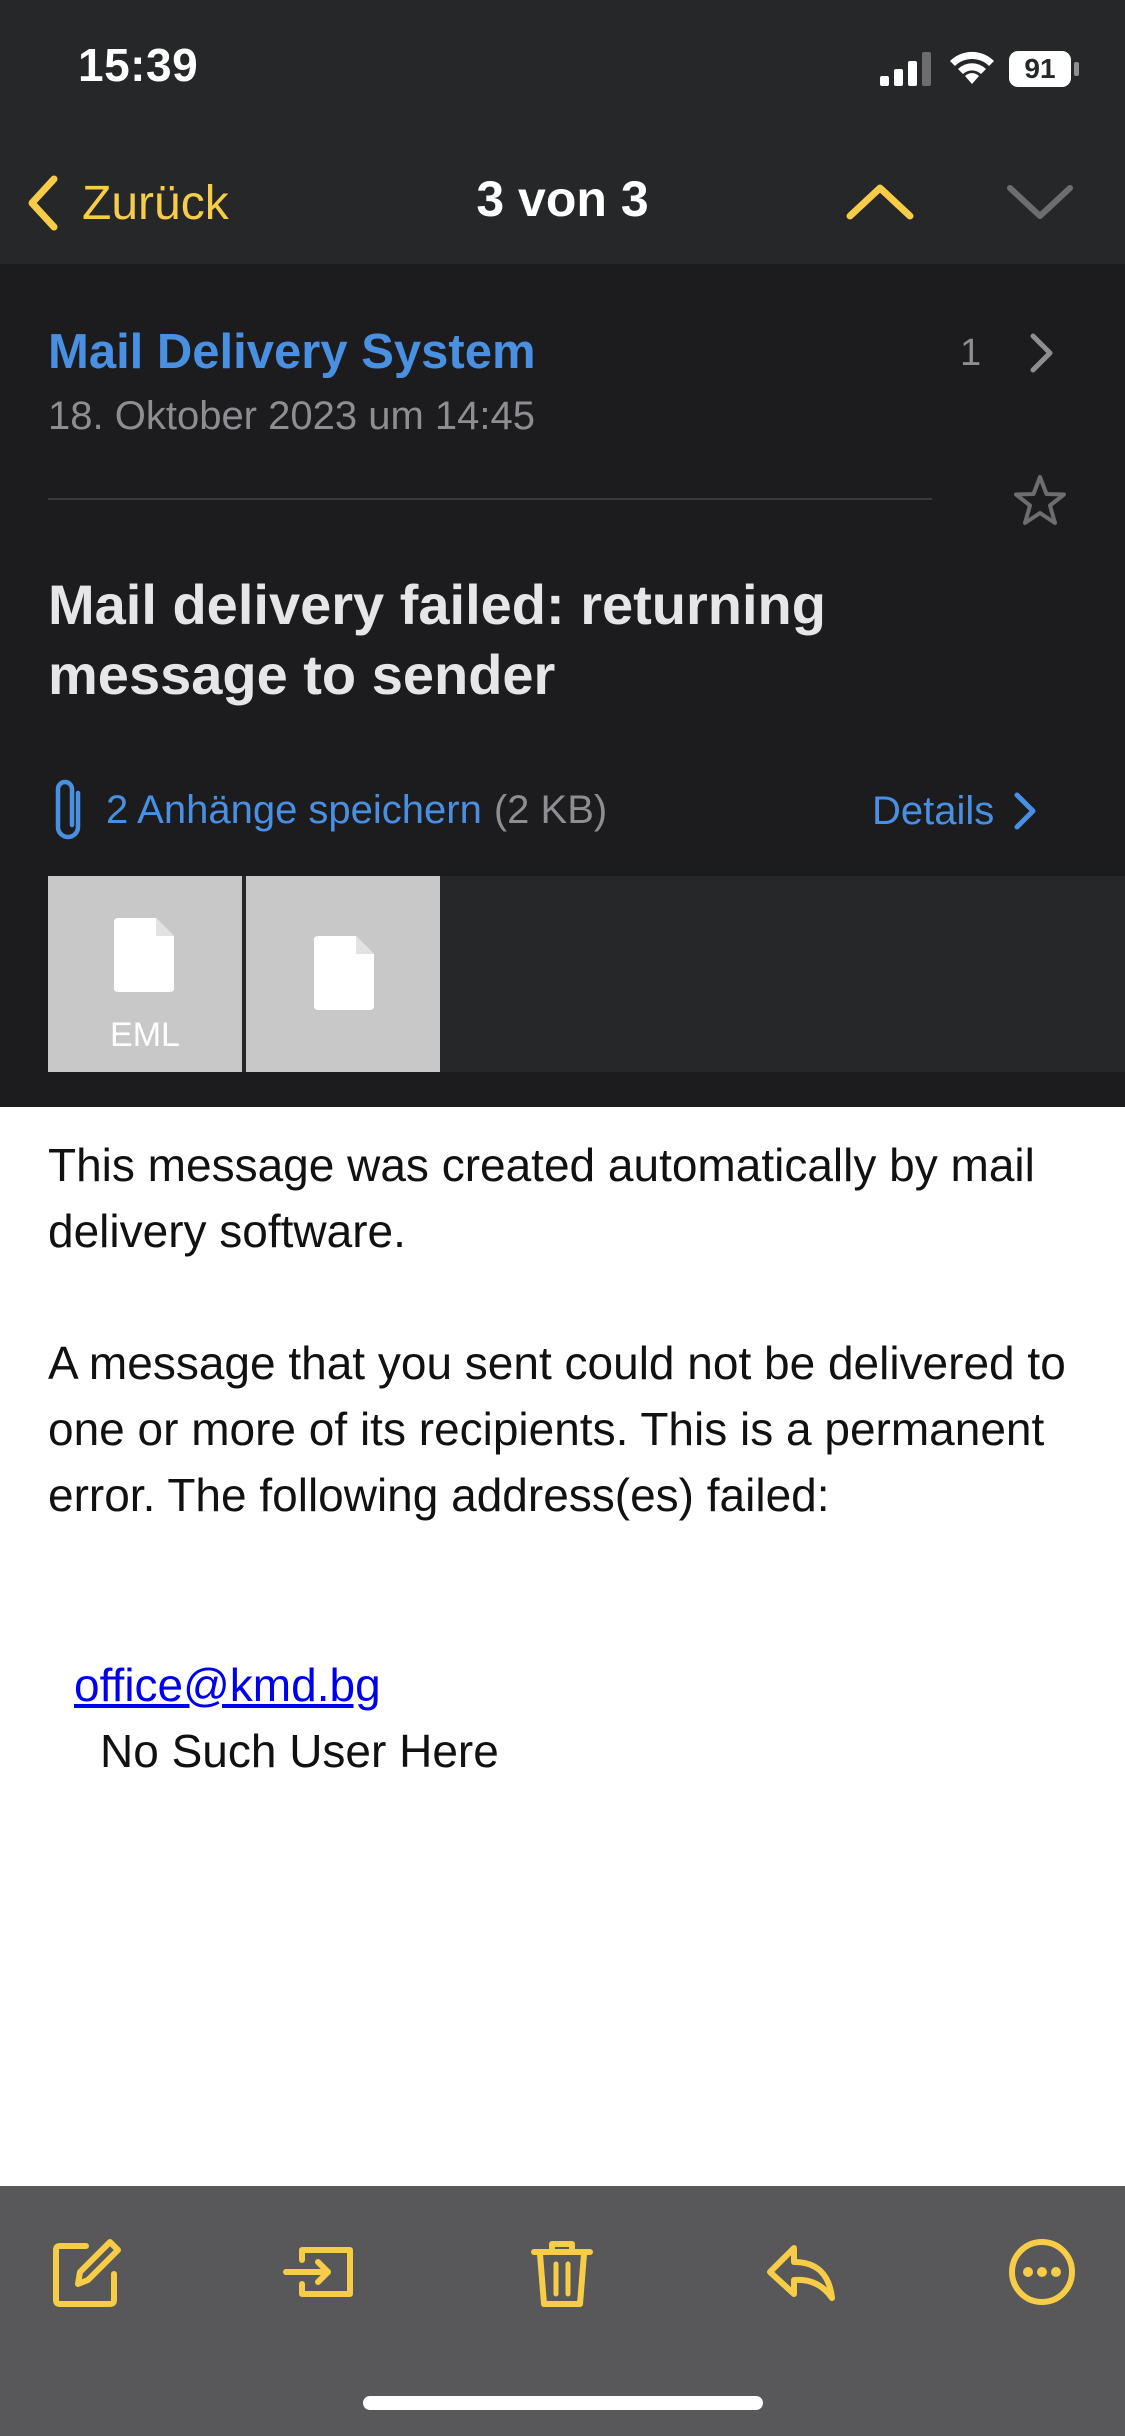 Image resolution: width=1125 pixels, height=2436 pixels. Describe the element at coordinates (1040, 202) in the screenshot. I see `next-message-button` at that location.